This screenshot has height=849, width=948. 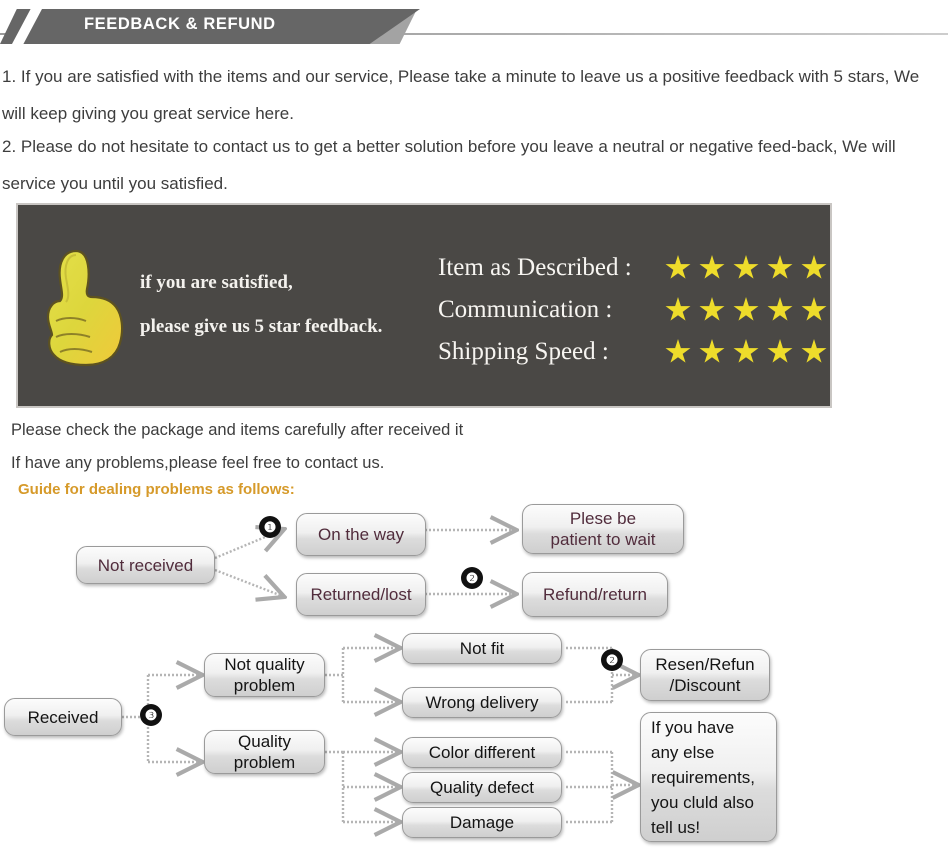 I want to click on node-label: Color different, so click(x=482, y=752).